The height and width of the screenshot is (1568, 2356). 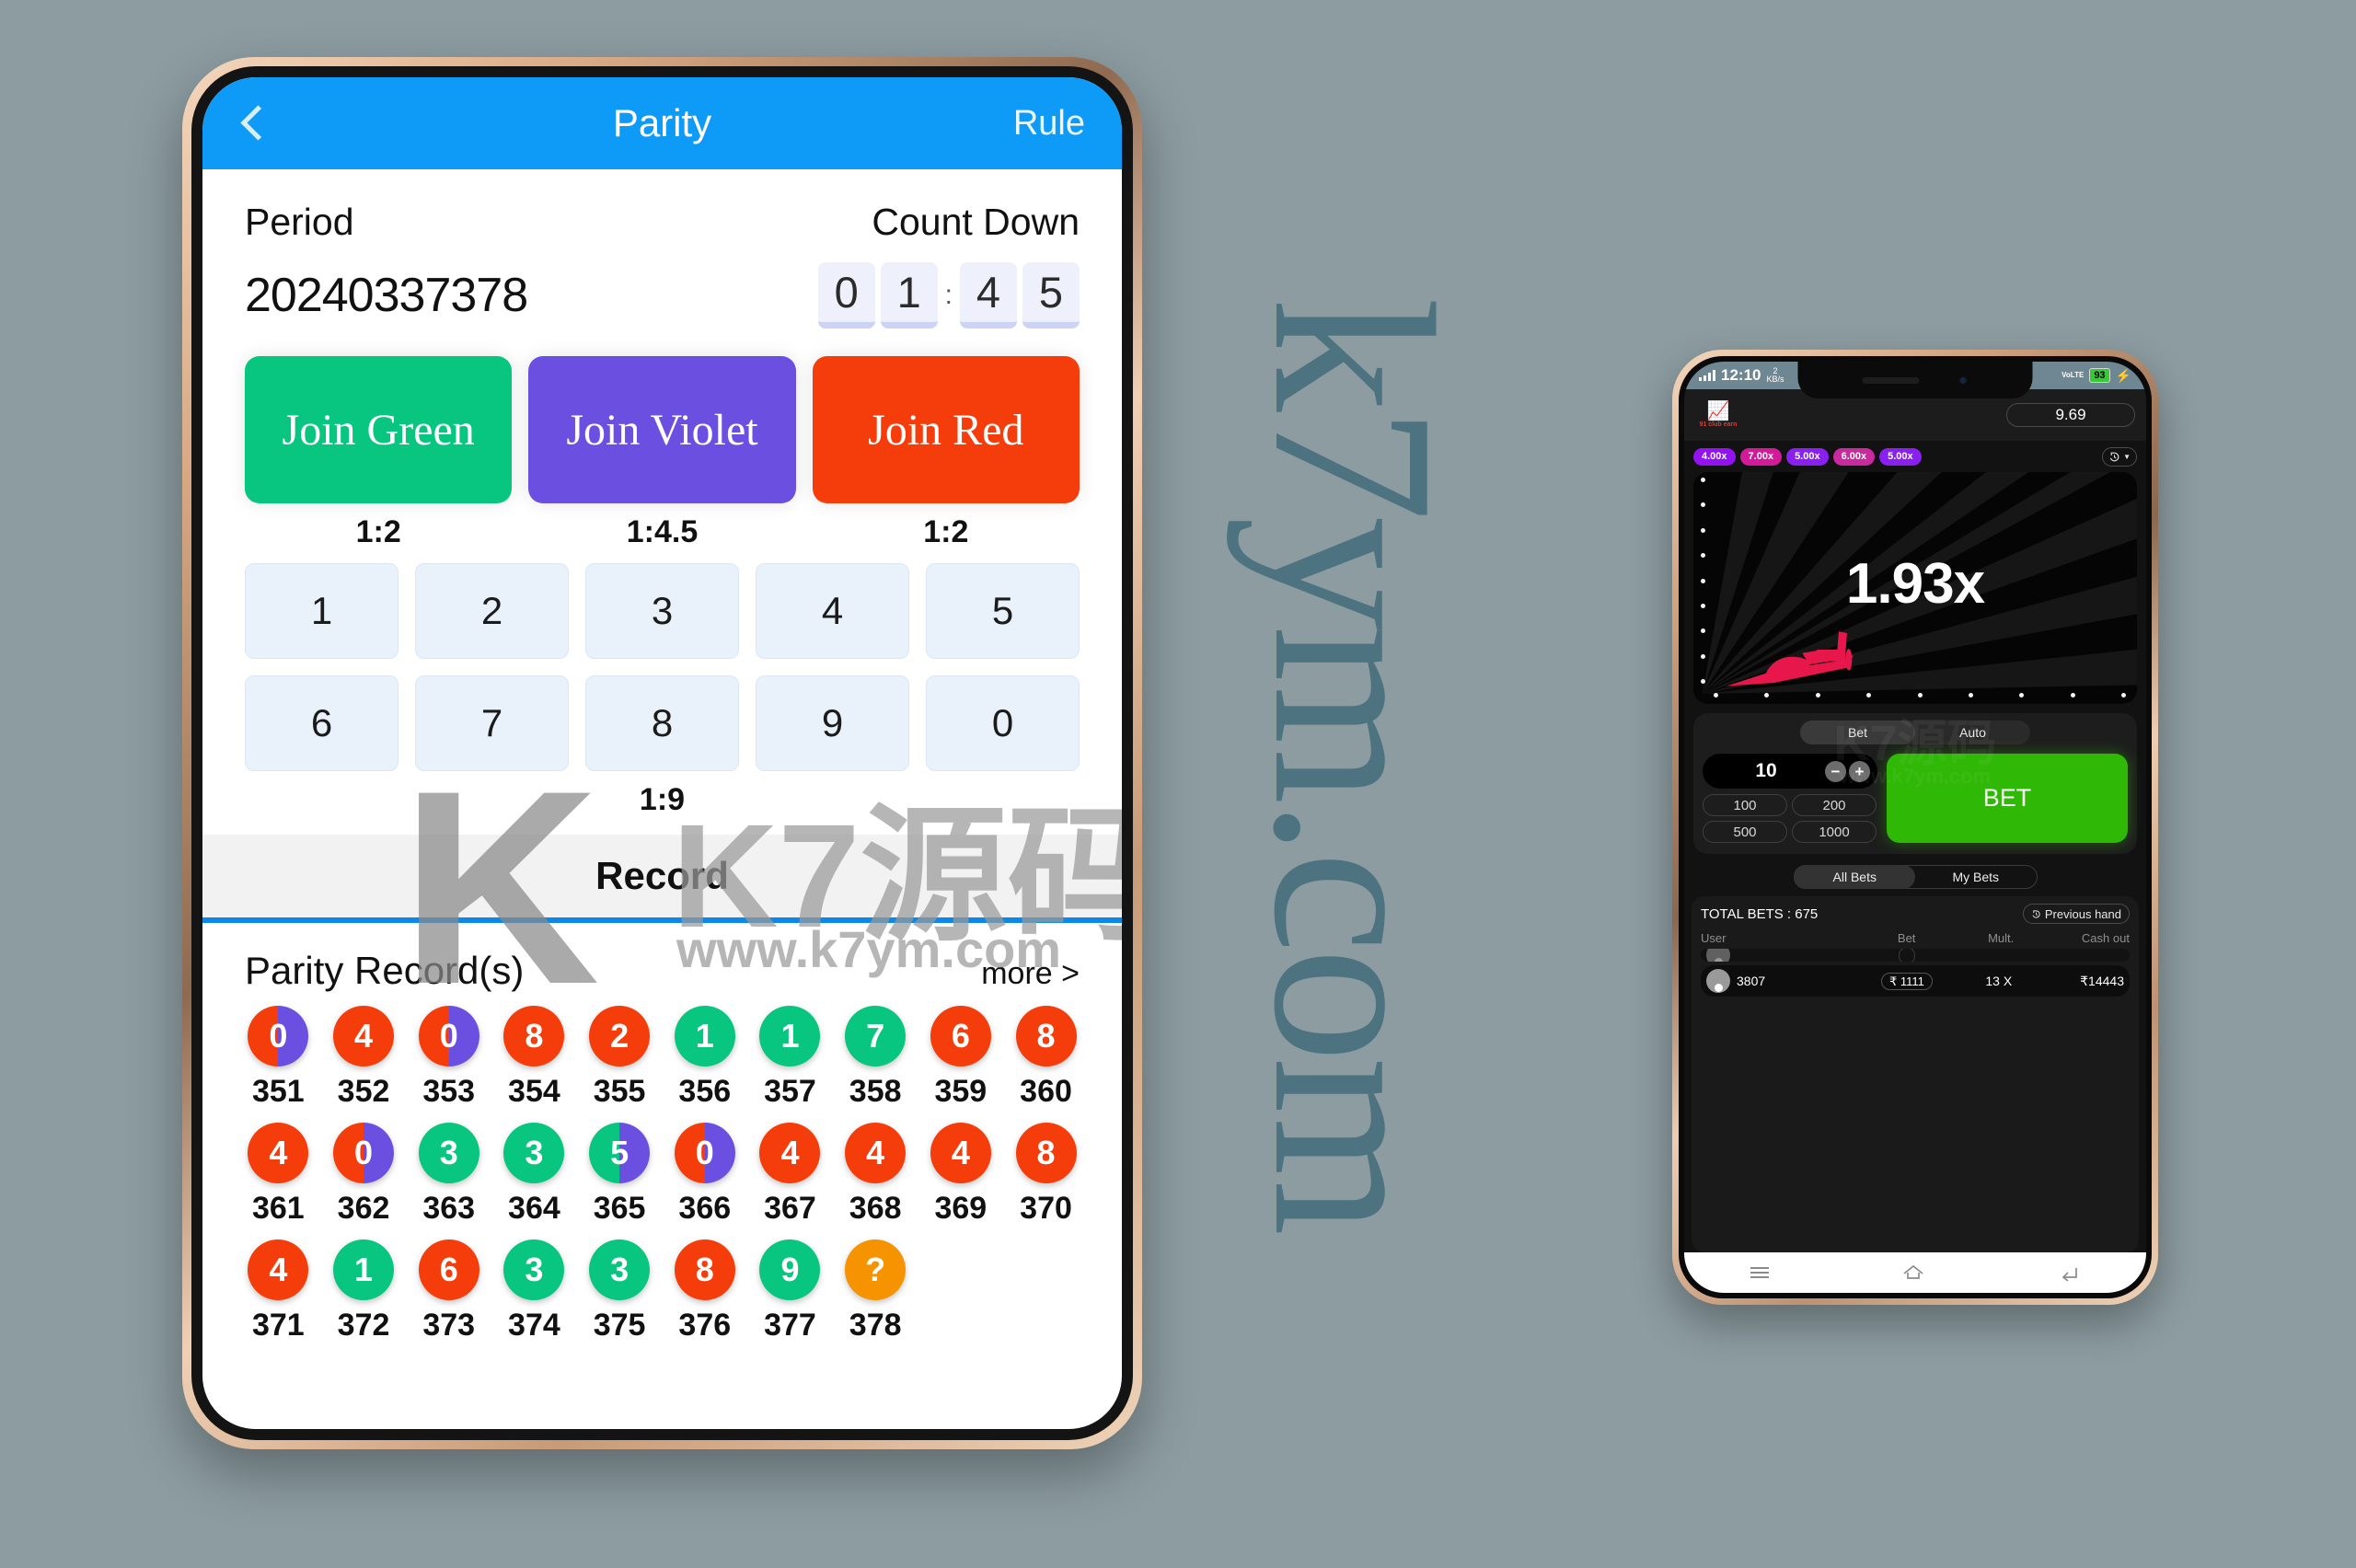 What do you see at coordinates (1775, 379) in the screenshot?
I see `data-rate-unit: KB/s` at bounding box center [1775, 379].